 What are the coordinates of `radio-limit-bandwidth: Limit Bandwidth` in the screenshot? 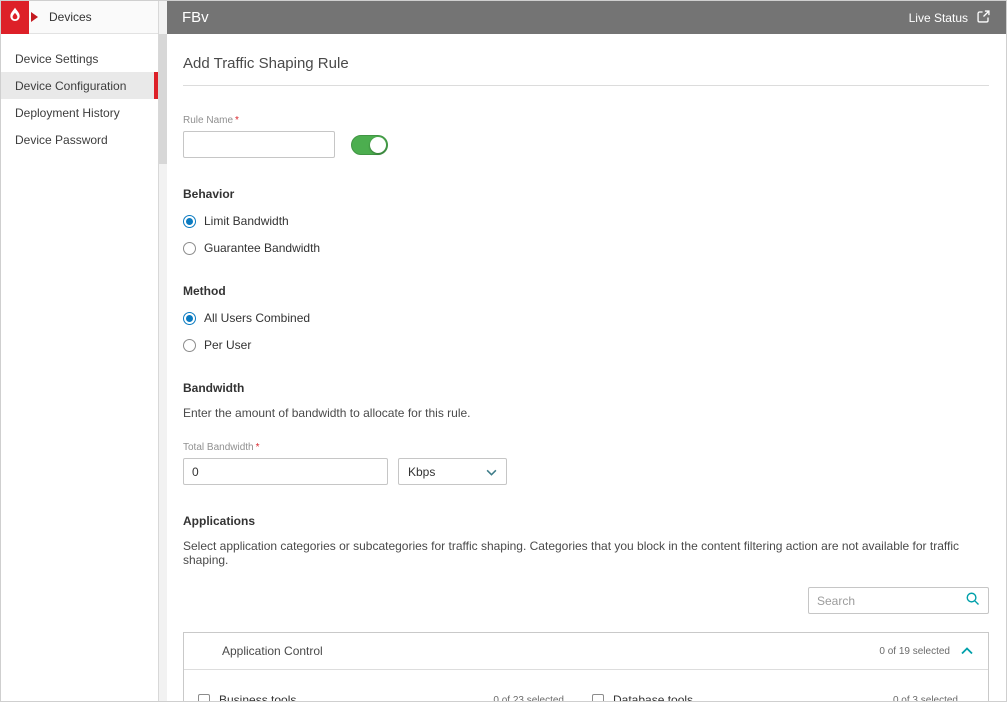 It's located at (586, 221).